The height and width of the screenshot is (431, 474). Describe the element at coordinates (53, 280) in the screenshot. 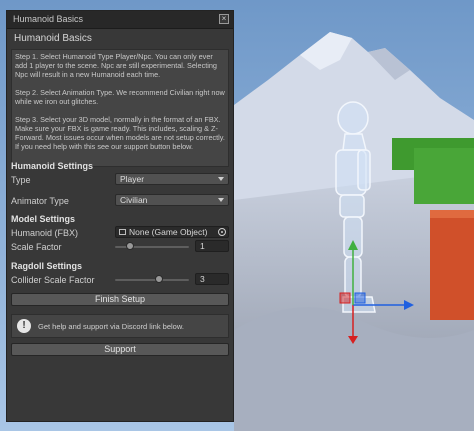

I see `collider-scale-label: Collider Scale Factor` at that location.